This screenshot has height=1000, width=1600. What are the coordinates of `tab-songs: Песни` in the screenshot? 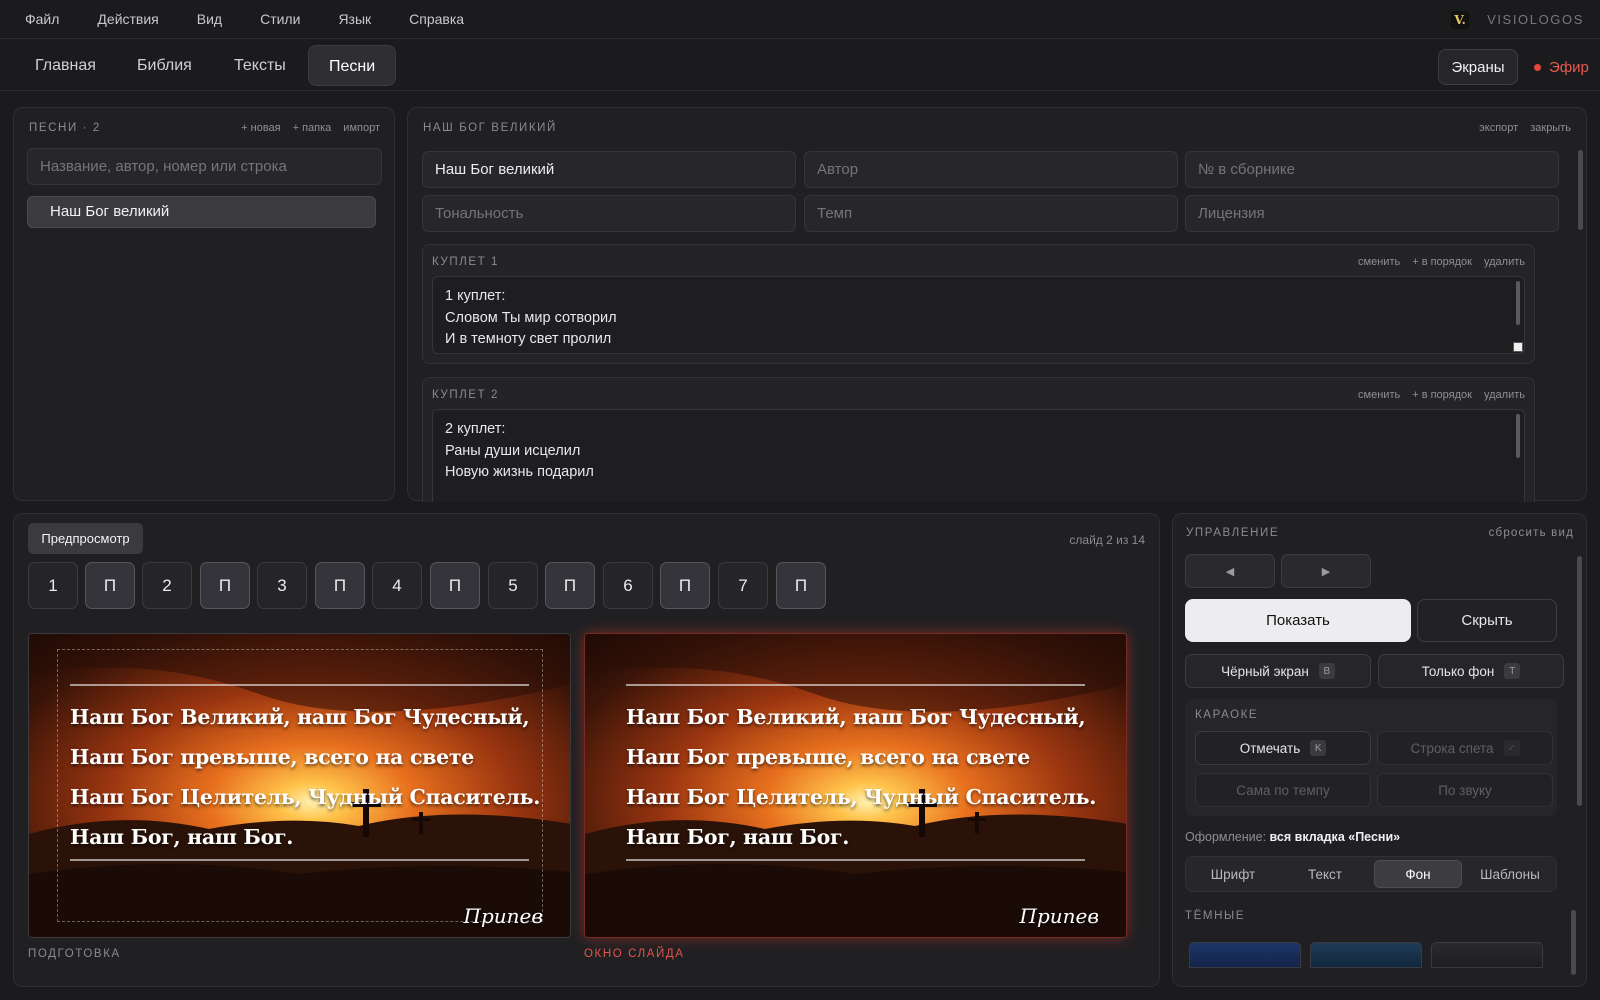 It's located at (352, 65).